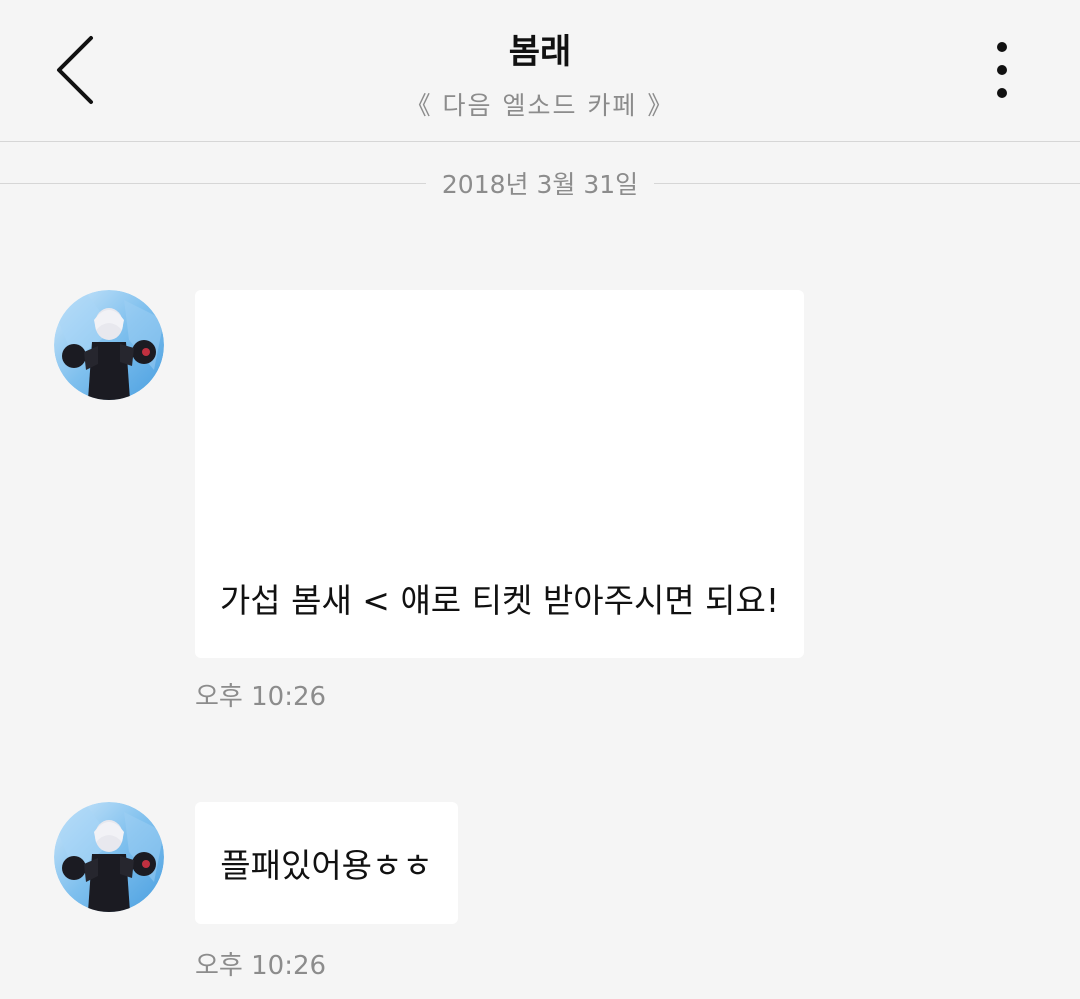 This screenshot has height=999, width=1080. Describe the element at coordinates (1002, 47) in the screenshot. I see `more-vertical-icon` at that location.